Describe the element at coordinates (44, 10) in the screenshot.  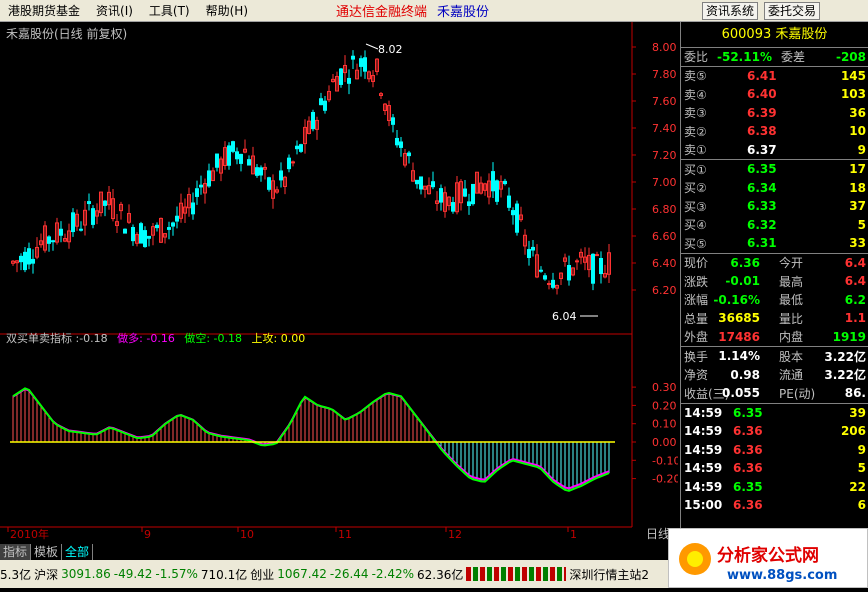
I see `menu-item-hk-futures: 港股期货基金` at that location.